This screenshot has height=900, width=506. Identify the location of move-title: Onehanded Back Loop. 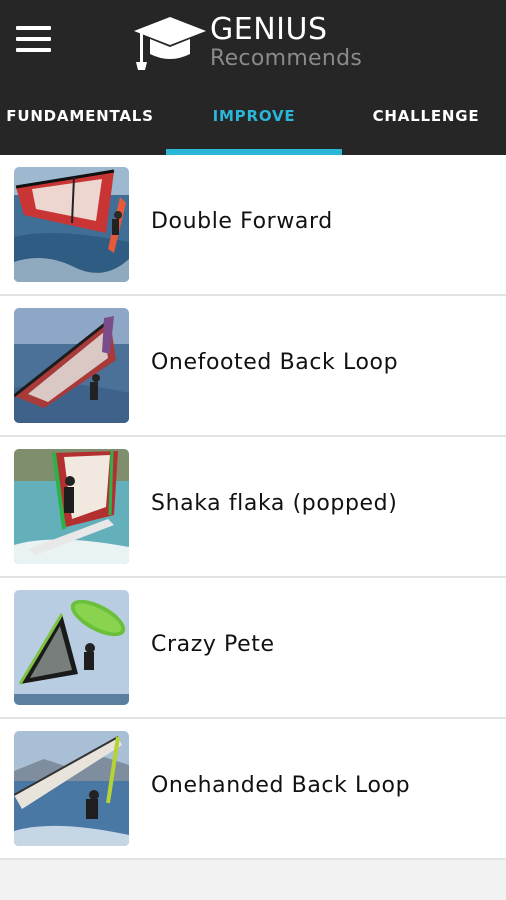
(281, 785).